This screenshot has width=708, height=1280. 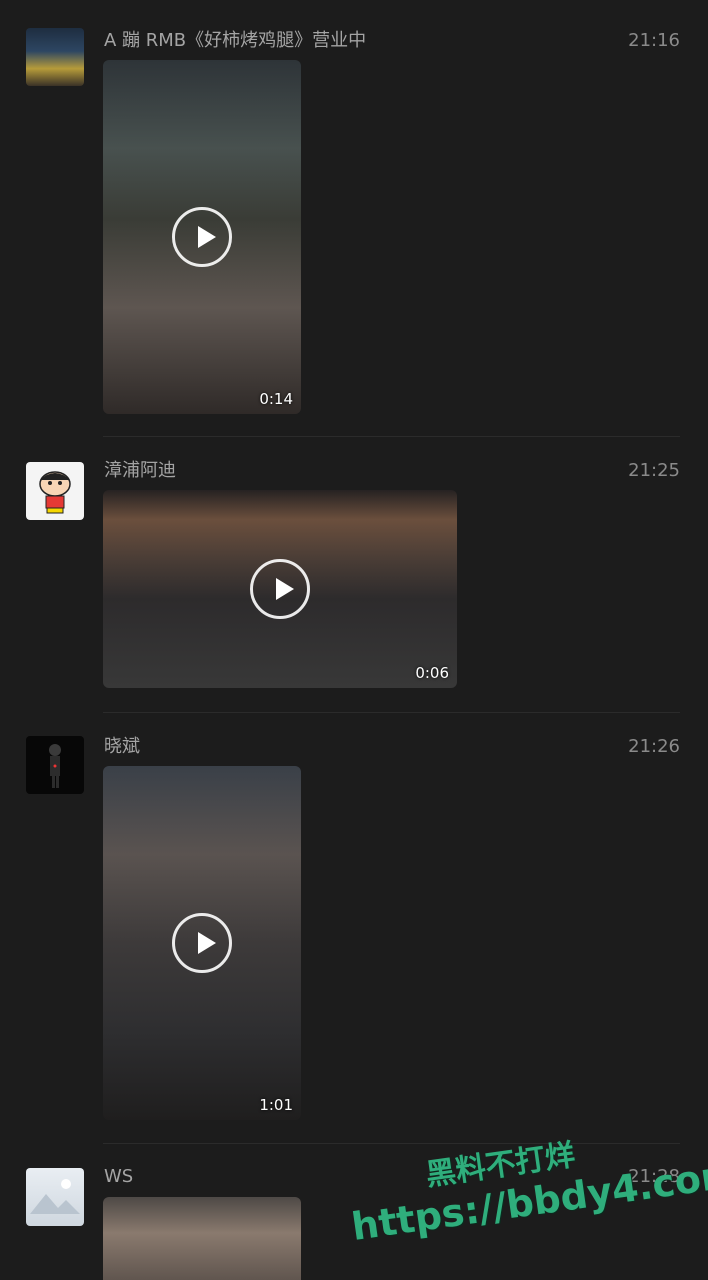 I want to click on timestamp: 21:25, so click(x=654, y=470).